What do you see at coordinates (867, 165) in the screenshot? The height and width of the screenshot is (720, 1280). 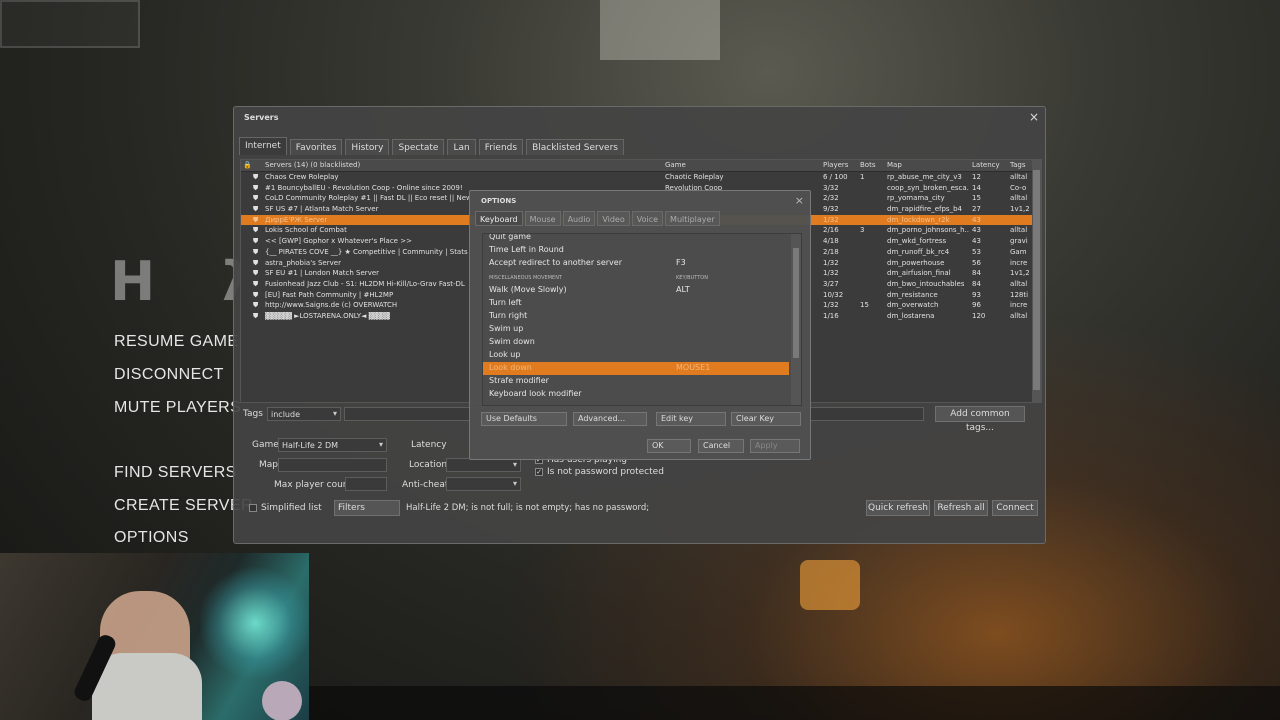 I see `col-bots: Bots` at bounding box center [867, 165].